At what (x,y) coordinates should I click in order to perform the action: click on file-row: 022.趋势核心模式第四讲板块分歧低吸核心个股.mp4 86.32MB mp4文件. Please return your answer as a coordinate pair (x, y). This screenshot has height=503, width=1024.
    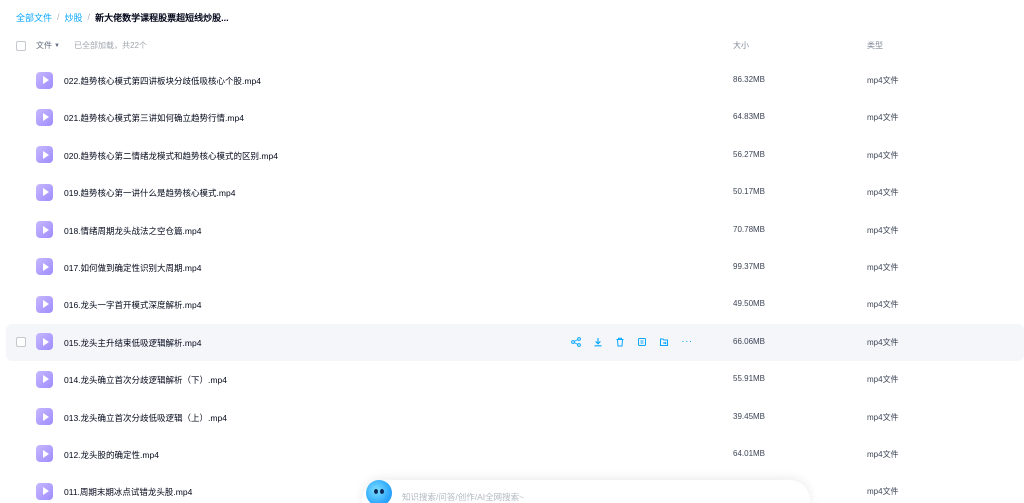
    Looking at the image, I should click on (512, 80).